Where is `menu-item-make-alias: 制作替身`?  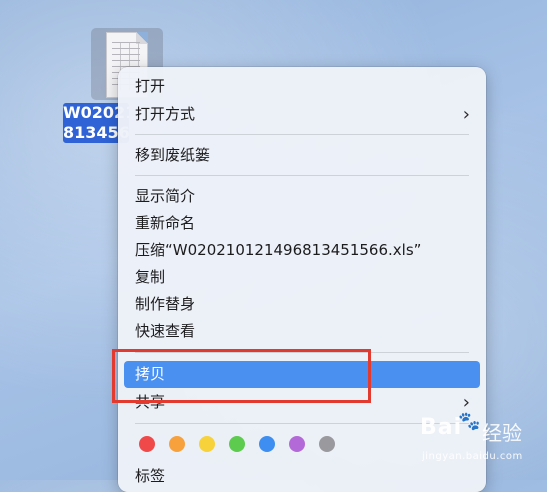 menu-item-make-alias: 制作替身 is located at coordinates (302, 304).